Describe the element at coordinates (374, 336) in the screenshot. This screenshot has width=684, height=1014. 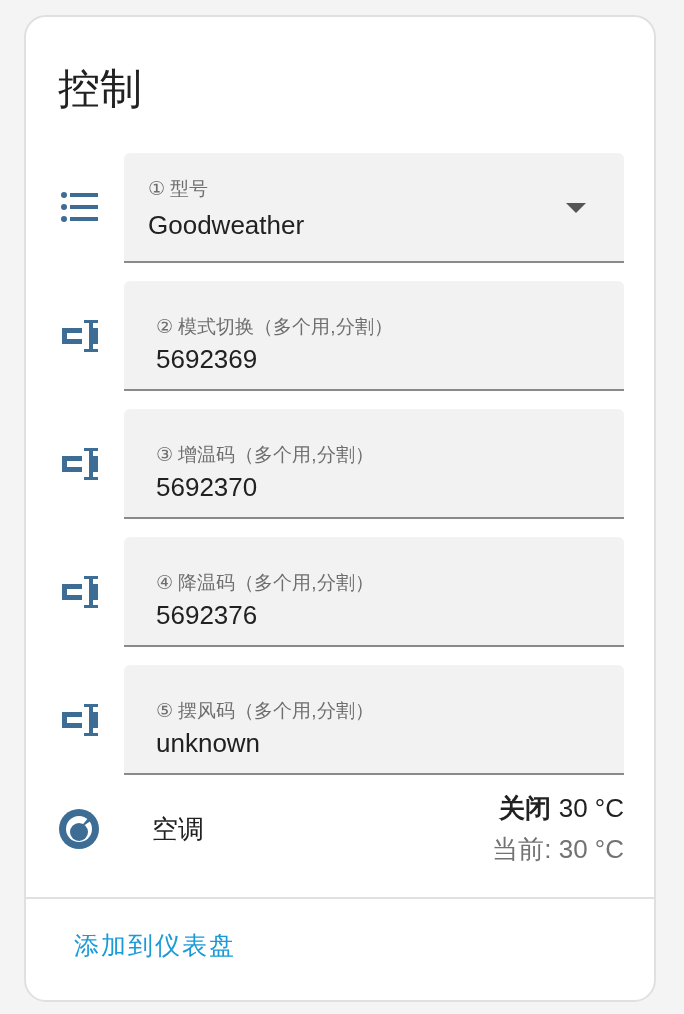
I see `input-field: ② 模式切换（多个用,分割） 5692369` at that location.